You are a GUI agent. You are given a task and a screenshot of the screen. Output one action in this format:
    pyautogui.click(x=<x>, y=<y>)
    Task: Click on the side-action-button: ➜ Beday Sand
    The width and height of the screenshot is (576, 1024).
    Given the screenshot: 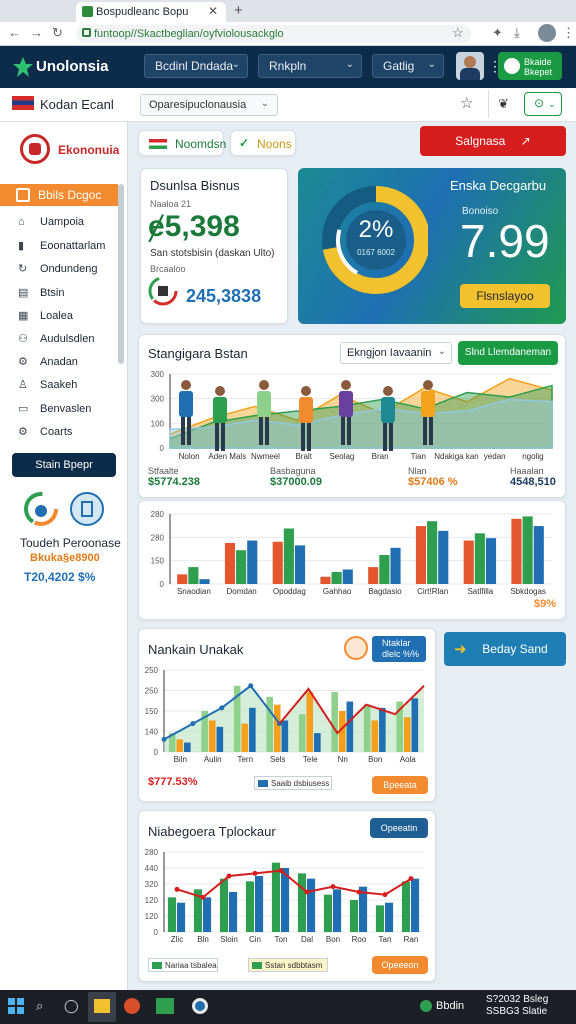 What is the action you would take?
    pyautogui.click(x=505, y=649)
    